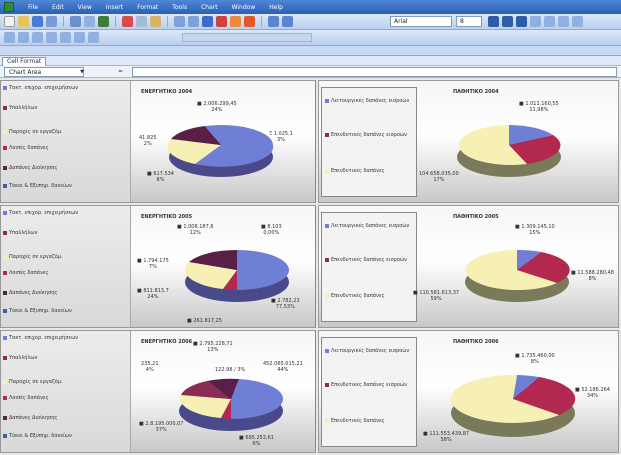 The height and width of the screenshot is (455, 621). I want to click on new-icon, so click(9, 21).